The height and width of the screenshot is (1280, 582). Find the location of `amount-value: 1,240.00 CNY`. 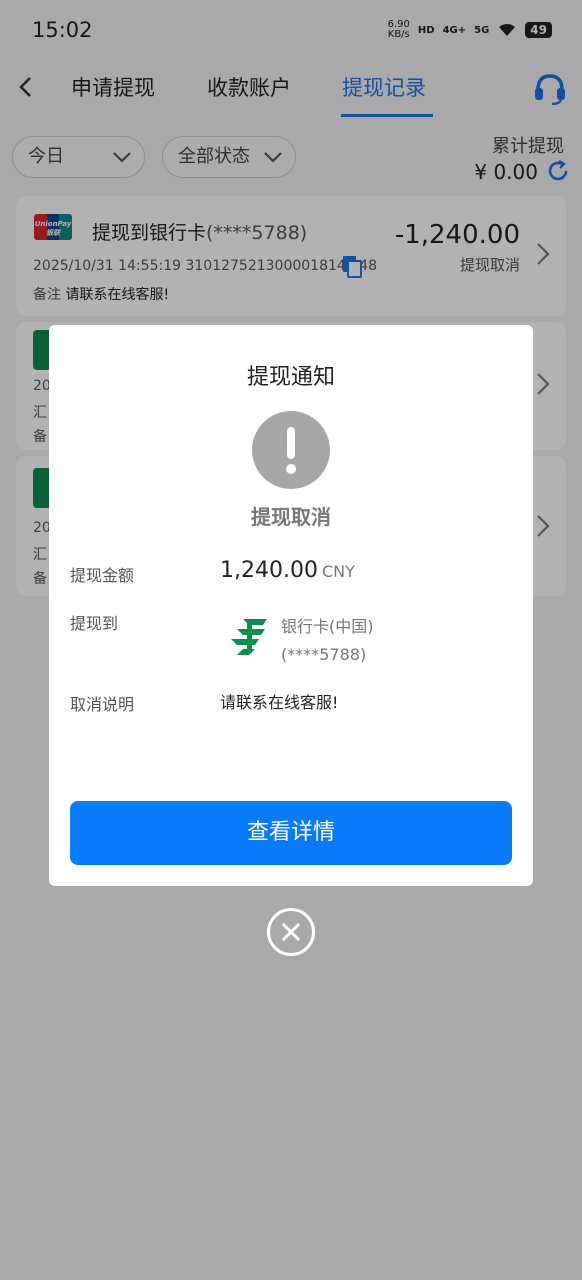

amount-value: 1,240.00 CNY is located at coordinates (287, 570).